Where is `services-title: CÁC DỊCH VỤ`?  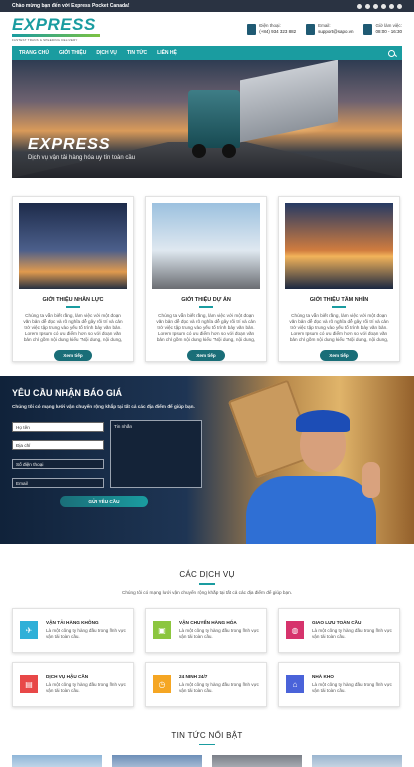
services-title: CÁC DỊCH VỤ is located at coordinates (207, 574).